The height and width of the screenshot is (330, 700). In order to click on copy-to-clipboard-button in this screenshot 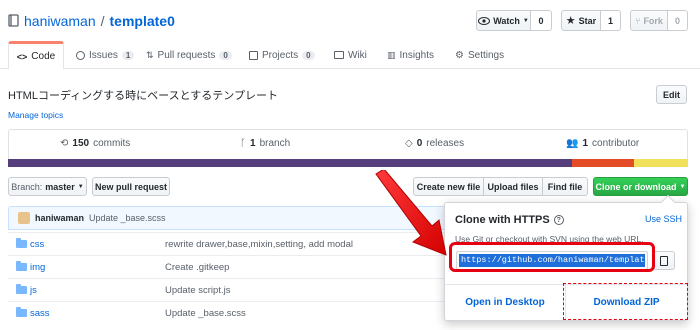, I will do `click(664, 260)`.